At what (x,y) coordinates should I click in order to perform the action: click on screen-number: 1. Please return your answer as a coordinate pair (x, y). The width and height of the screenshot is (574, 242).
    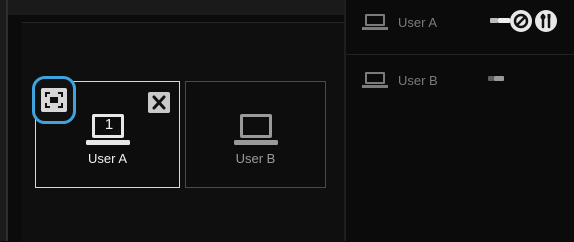
    Looking at the image, I should click on (109, 124).